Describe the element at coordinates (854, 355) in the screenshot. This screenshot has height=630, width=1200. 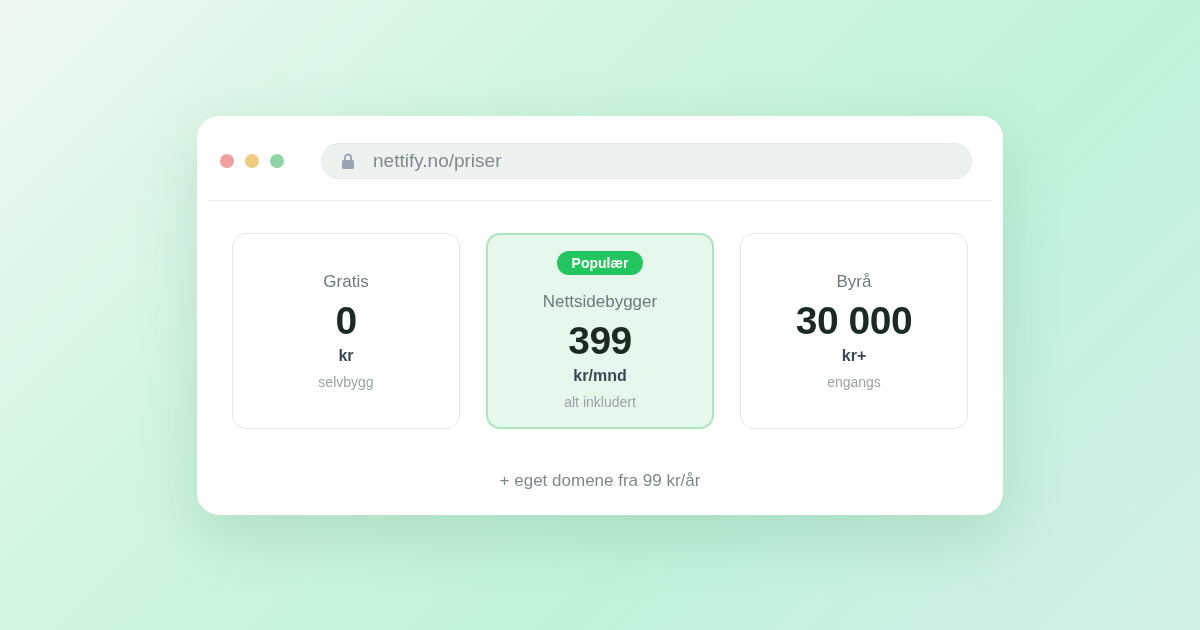
I see `price-unit: kr+` at that location.